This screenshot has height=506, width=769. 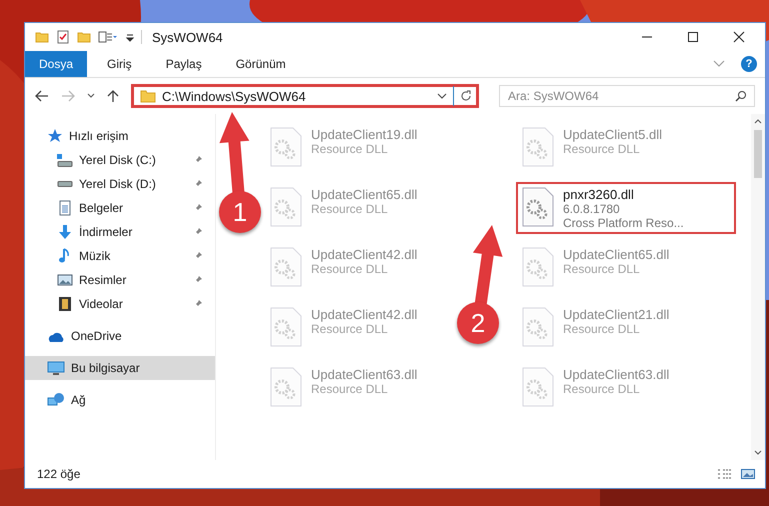 What do you see at coordinates (612, 134) in the screenshot?
I see `file-name: UpdateClient5.dll` at bounding box center [612, 134].